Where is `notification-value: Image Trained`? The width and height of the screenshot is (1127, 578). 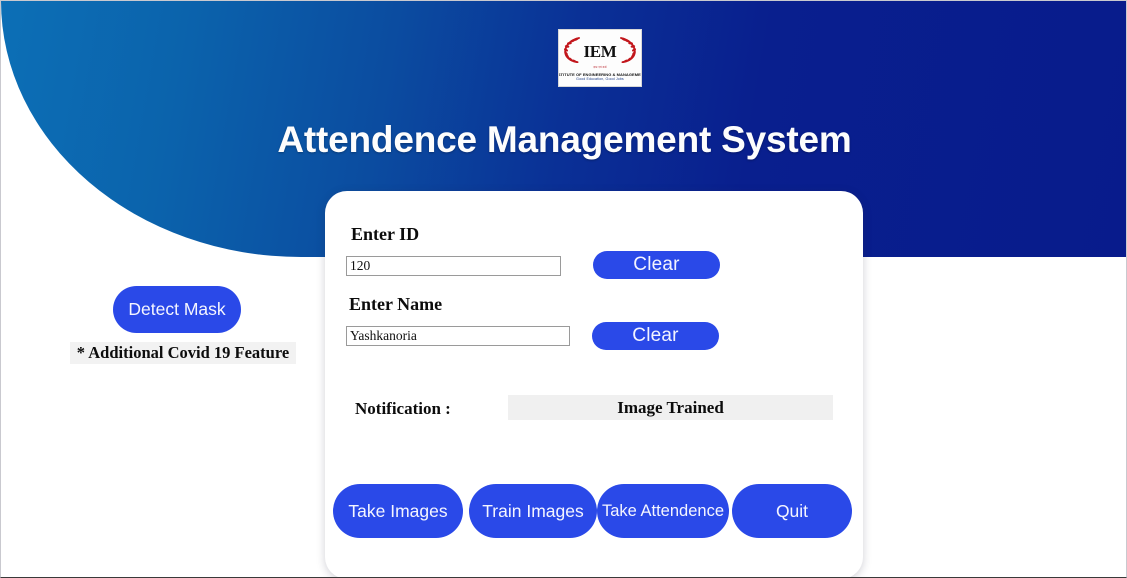 notification-value: Image Trained is located at coordinates (670, 407).